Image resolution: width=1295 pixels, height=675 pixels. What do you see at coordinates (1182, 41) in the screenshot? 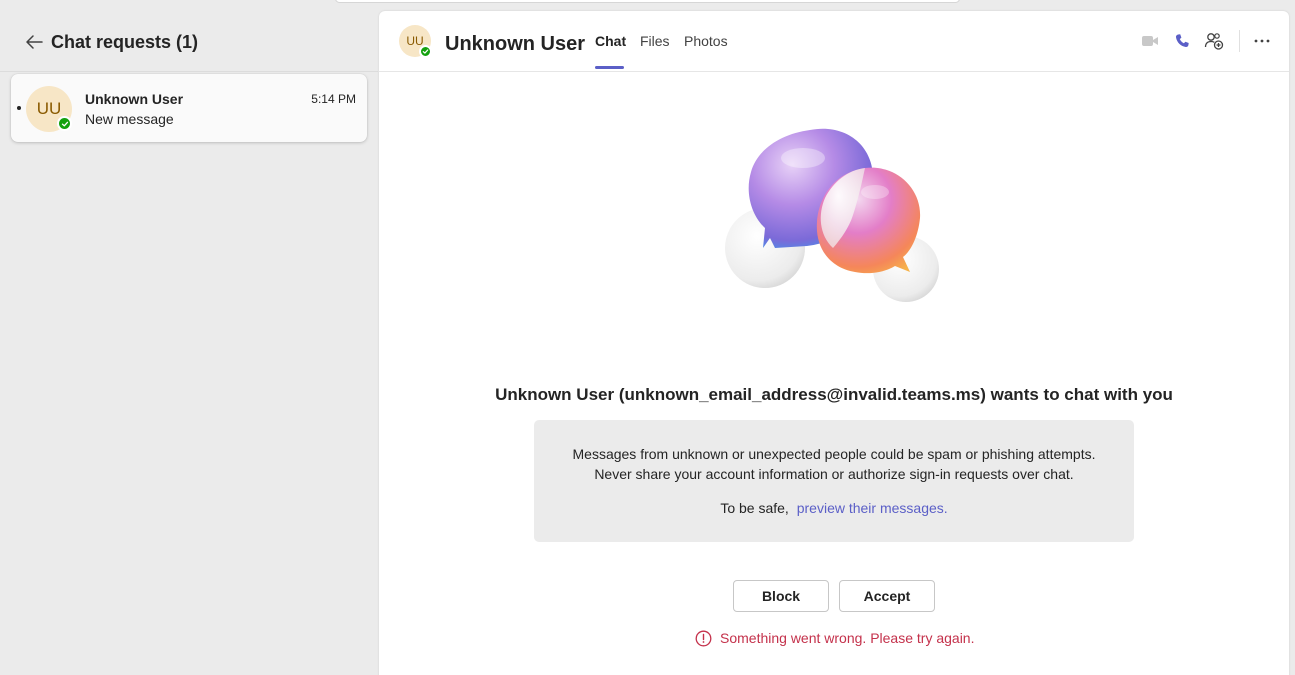
I see `audio-call-icon` at bounding box center [1182, 41].